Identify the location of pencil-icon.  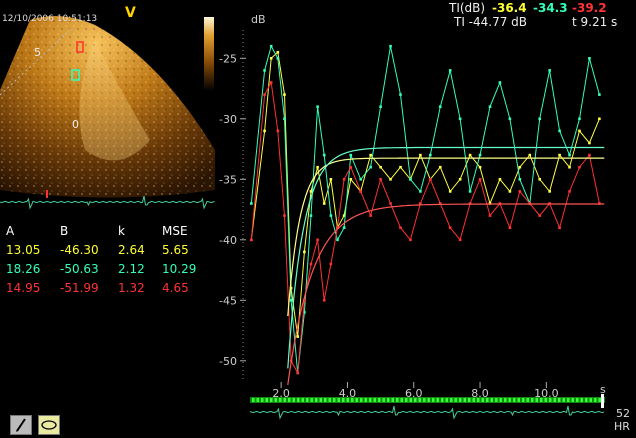
(21, 425).